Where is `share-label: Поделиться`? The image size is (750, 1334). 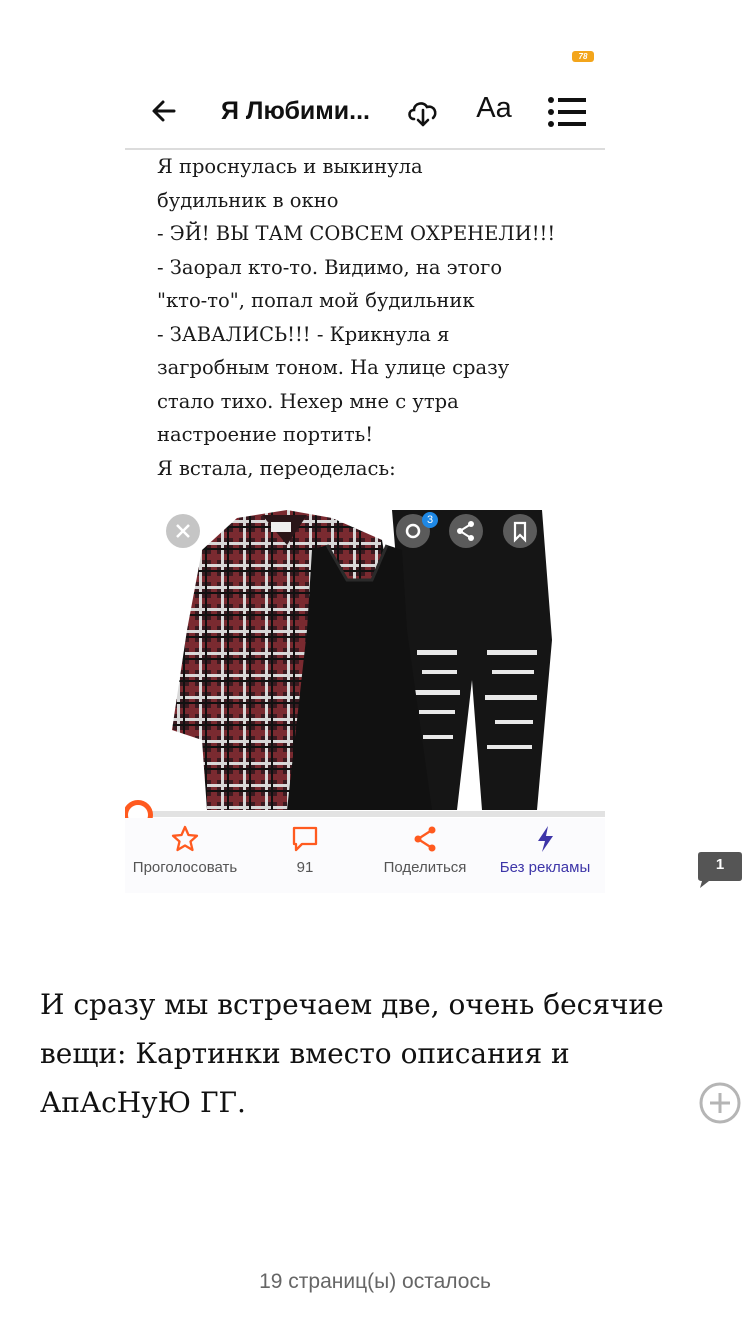
share-label: Поделиться is located at coordinates (425, 867).